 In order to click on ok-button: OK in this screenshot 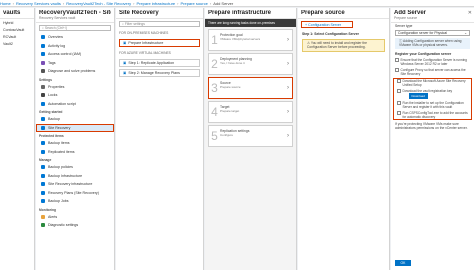, I will do `click(403, 263)`.